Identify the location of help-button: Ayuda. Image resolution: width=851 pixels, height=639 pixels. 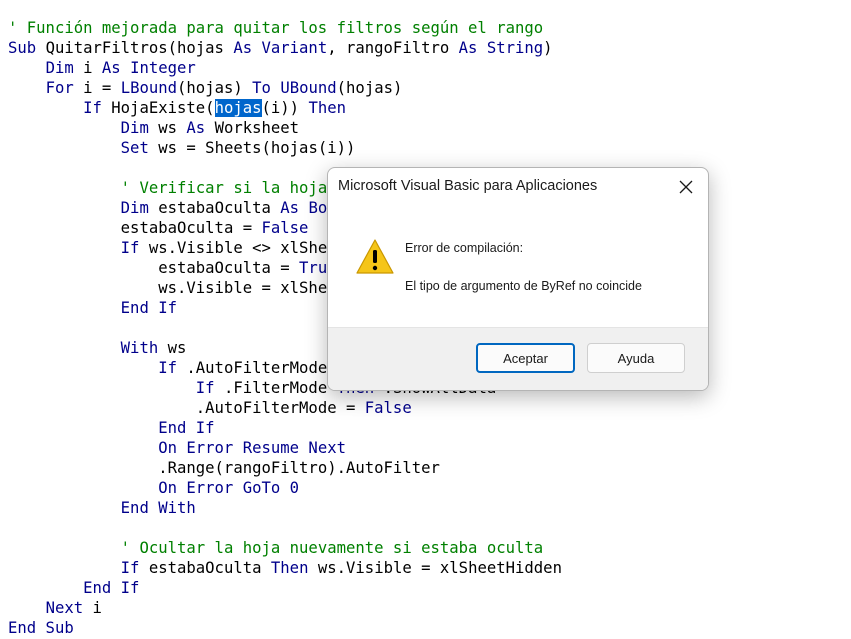
(636, 358).